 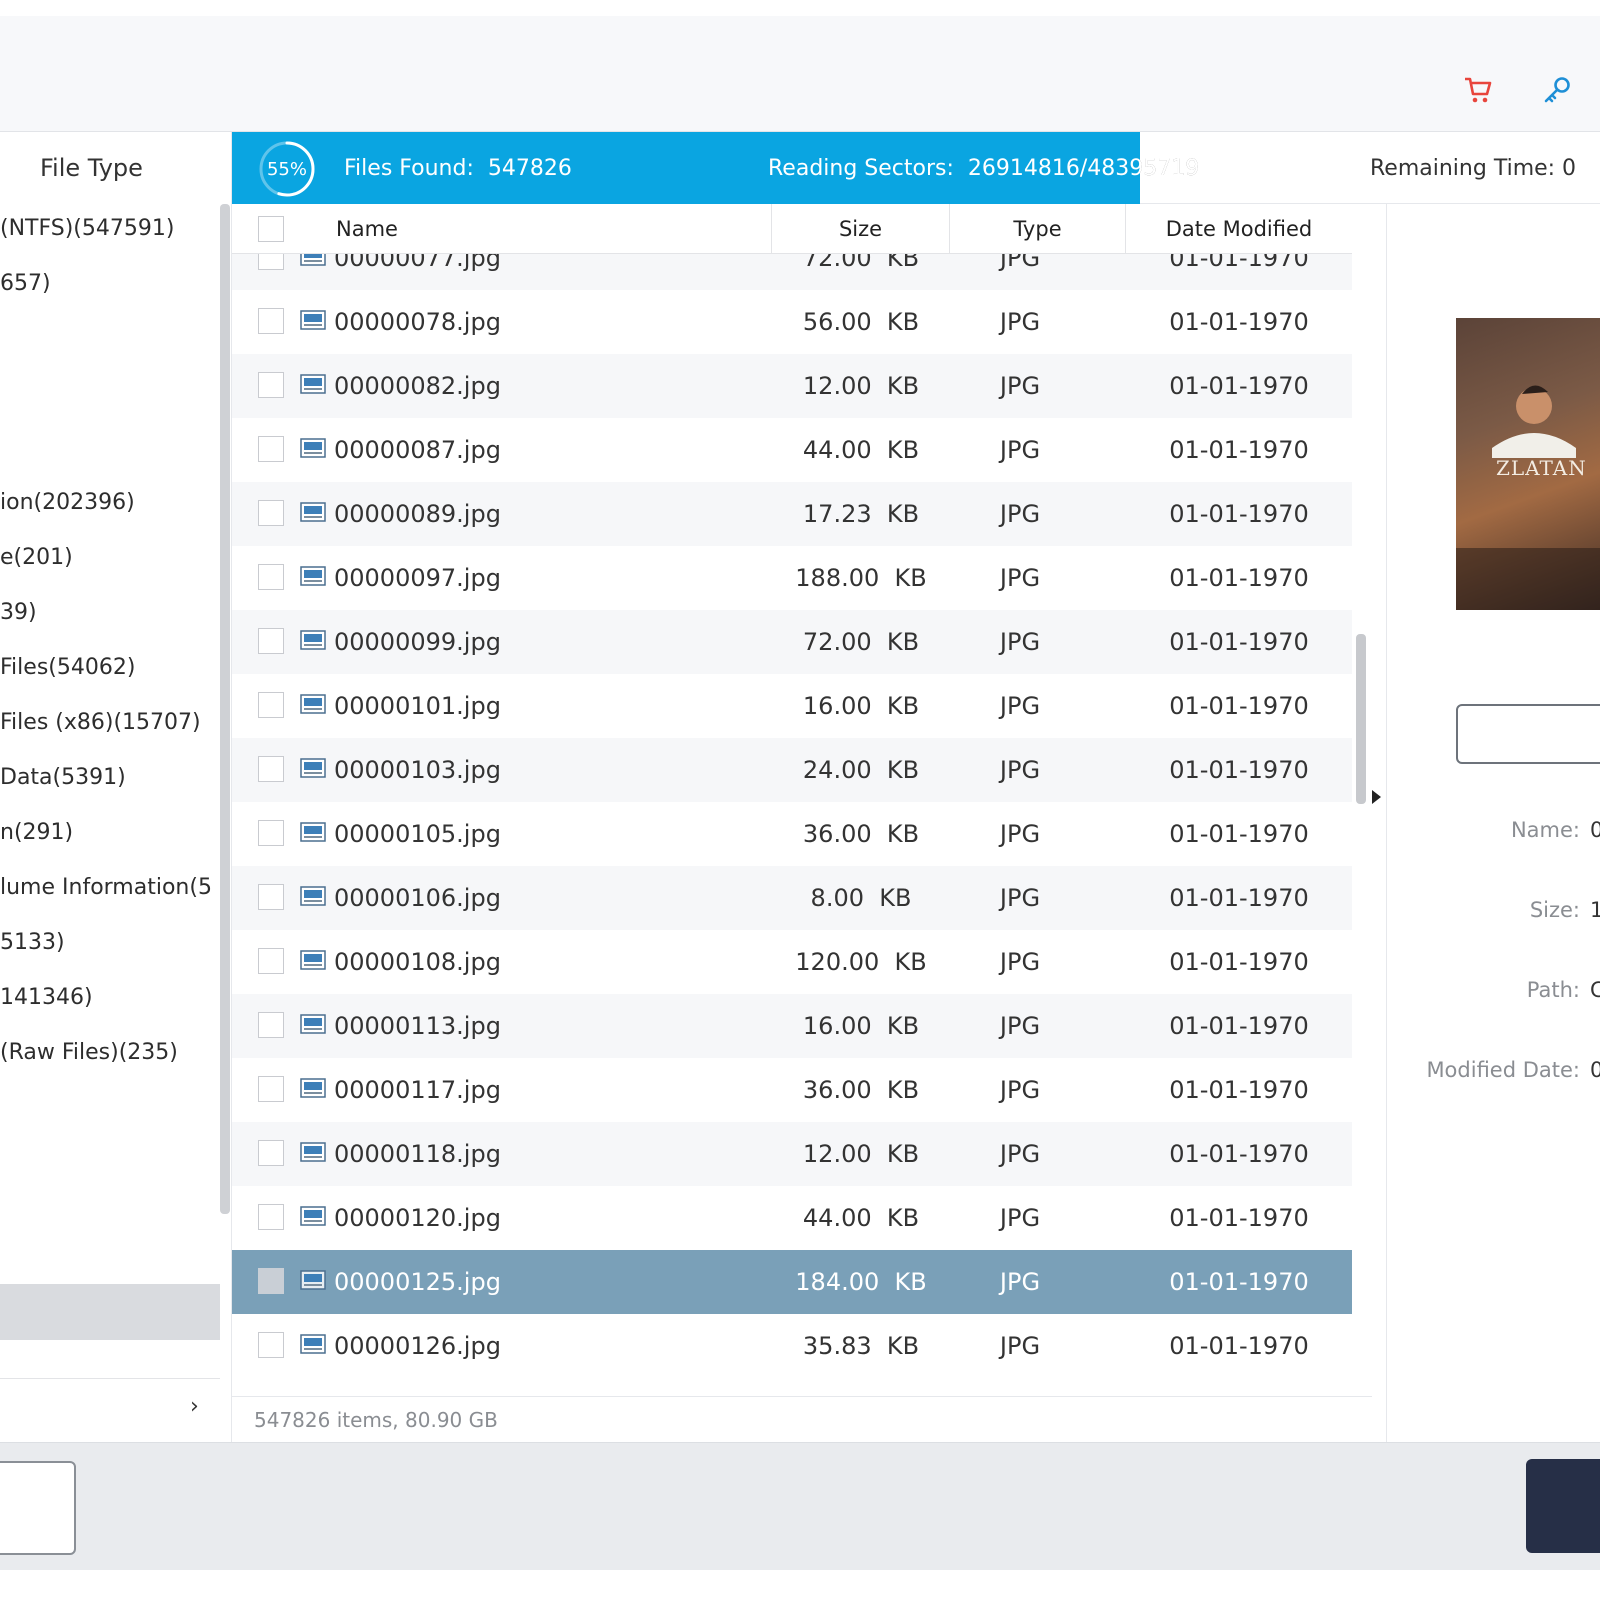 I want to click on table-row: 00000126.jpg 35.83 KB JPG 01-01-1970, so click(x=792, y=1346).